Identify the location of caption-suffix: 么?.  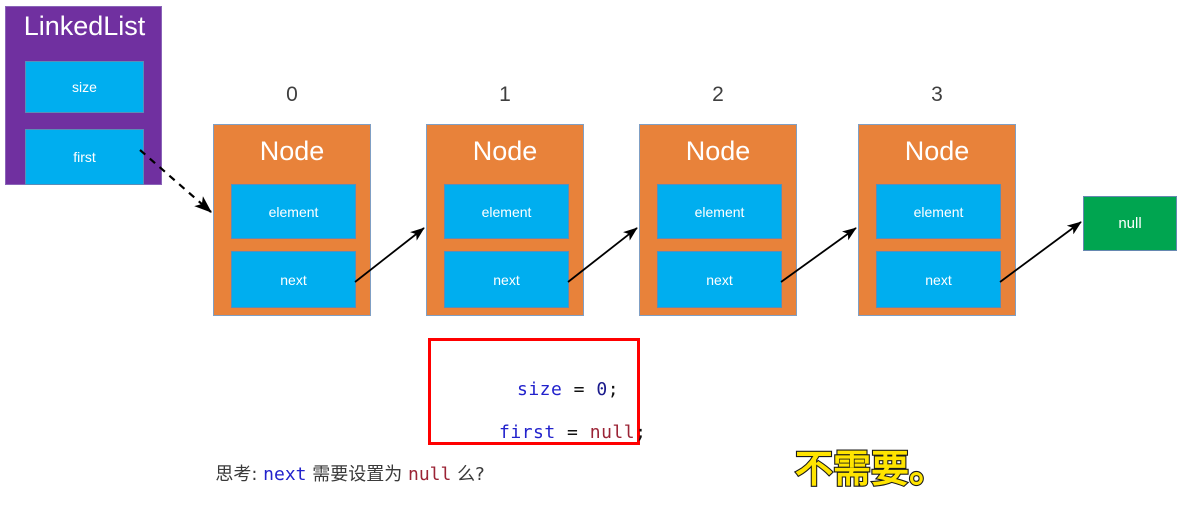
(468, 474).